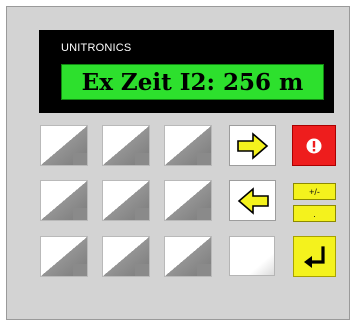 Image resolution: width=358 pixels, height=324 pixels. I want to click on plus-minus-key: +/-, so click(314, 191).